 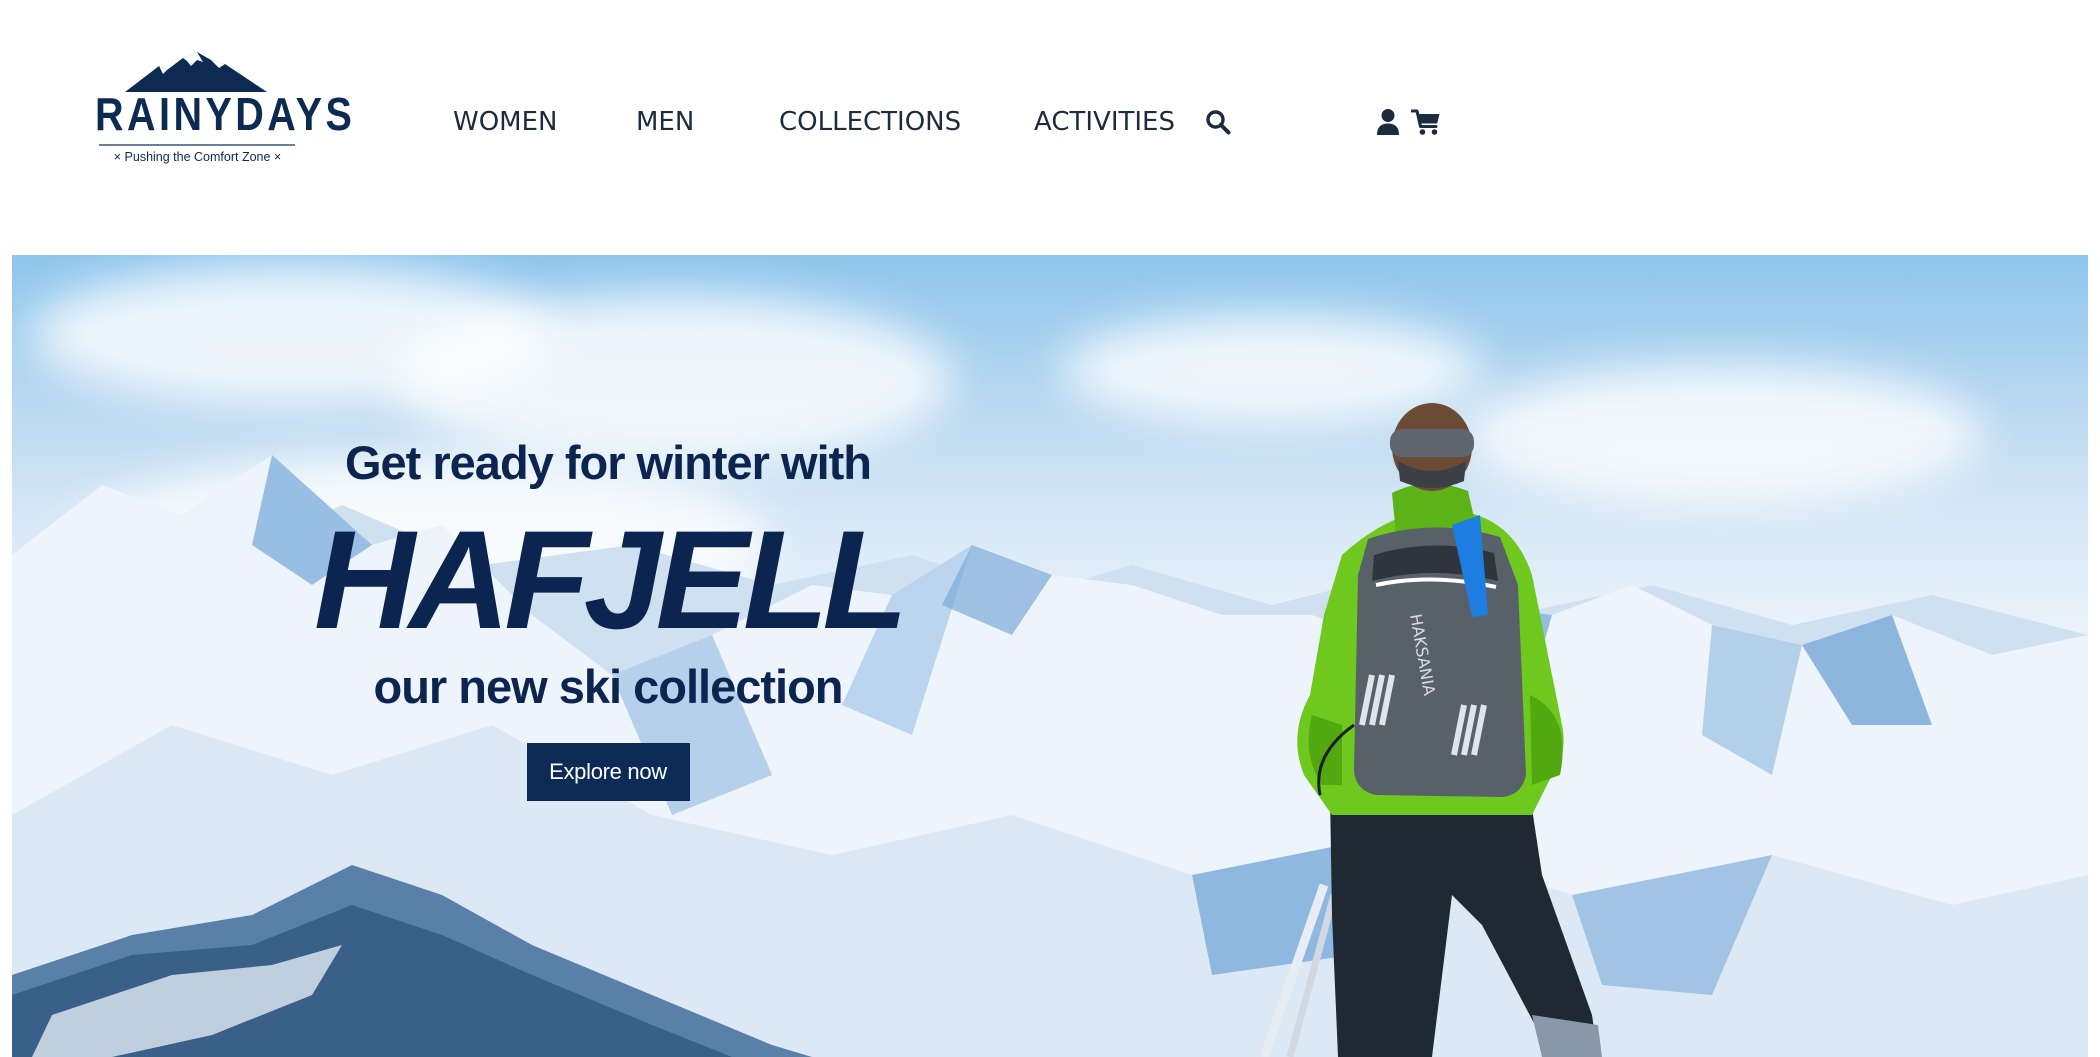 What do you see at coordinates (197, 157) in the screenshot?
I see `logo-tagline: × Pushing the Comfort Zone ×` at bounding box center [197, 157].